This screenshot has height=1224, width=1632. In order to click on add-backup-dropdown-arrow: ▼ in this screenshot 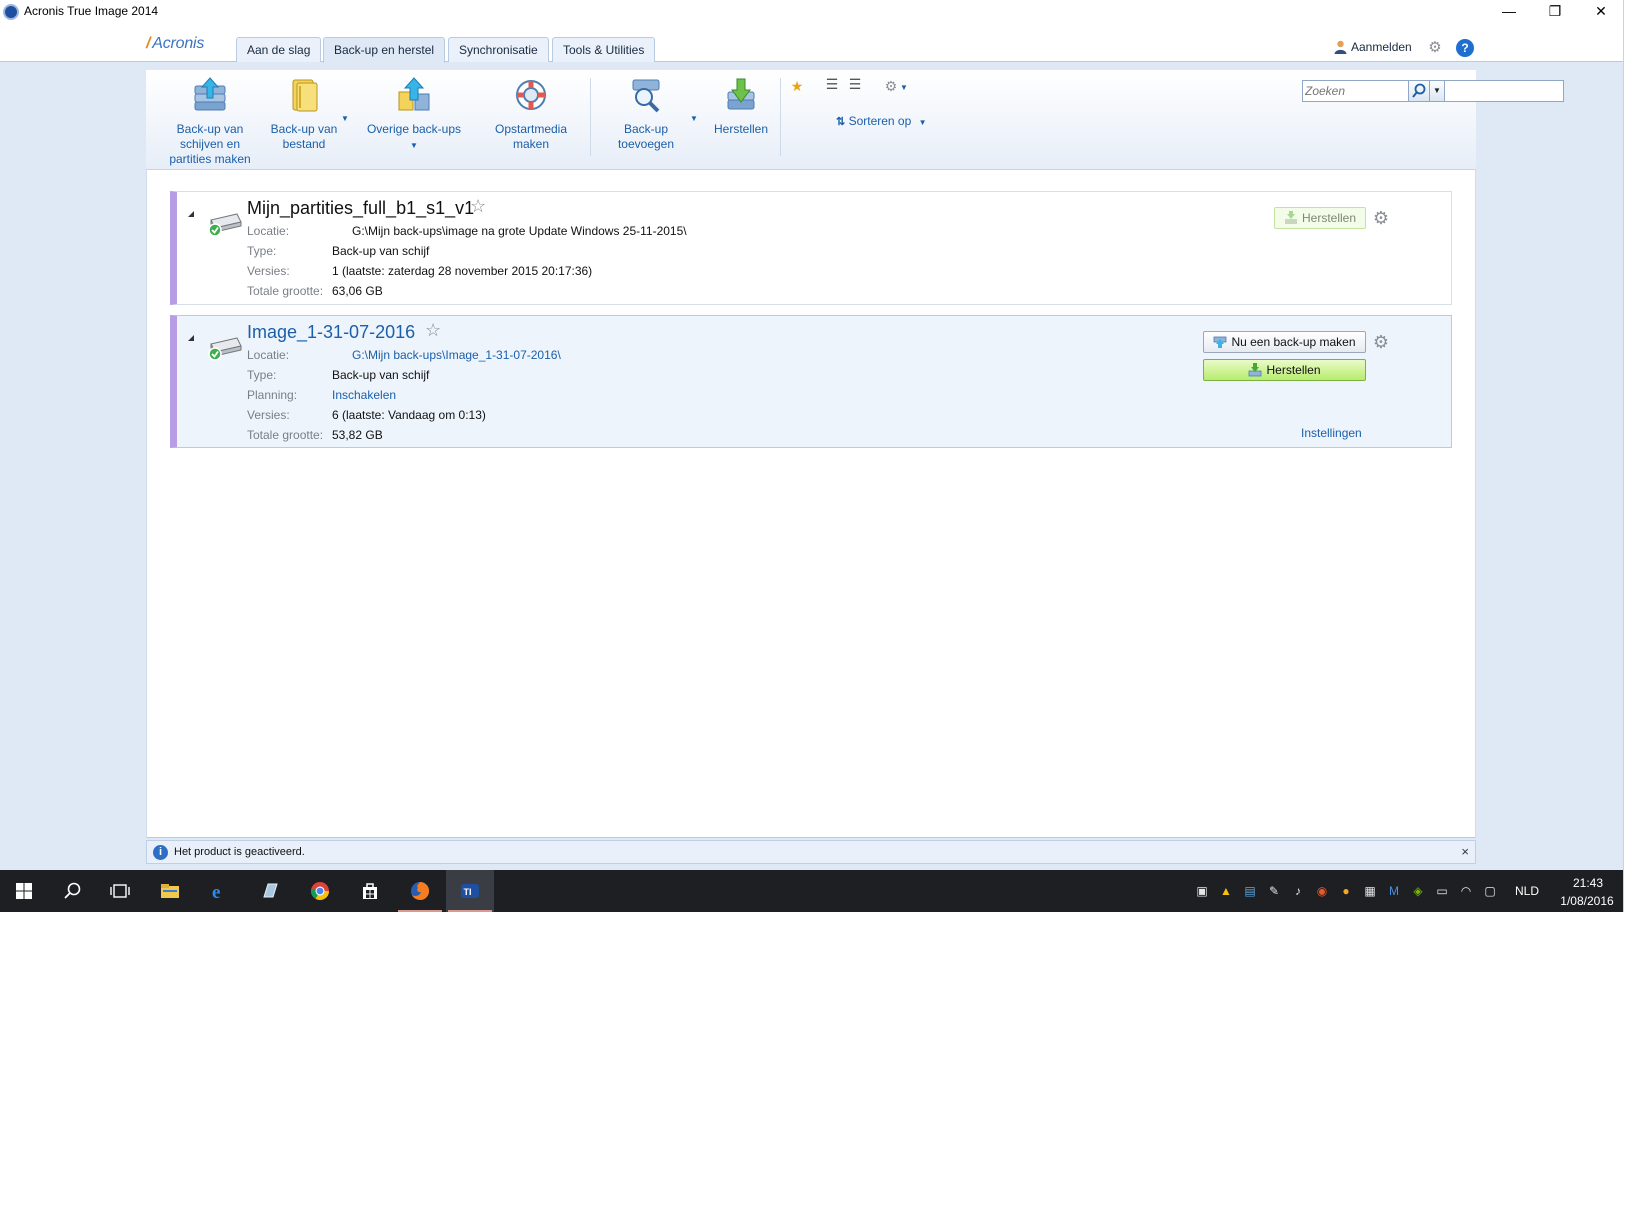, I will do `click(694, 118)`.